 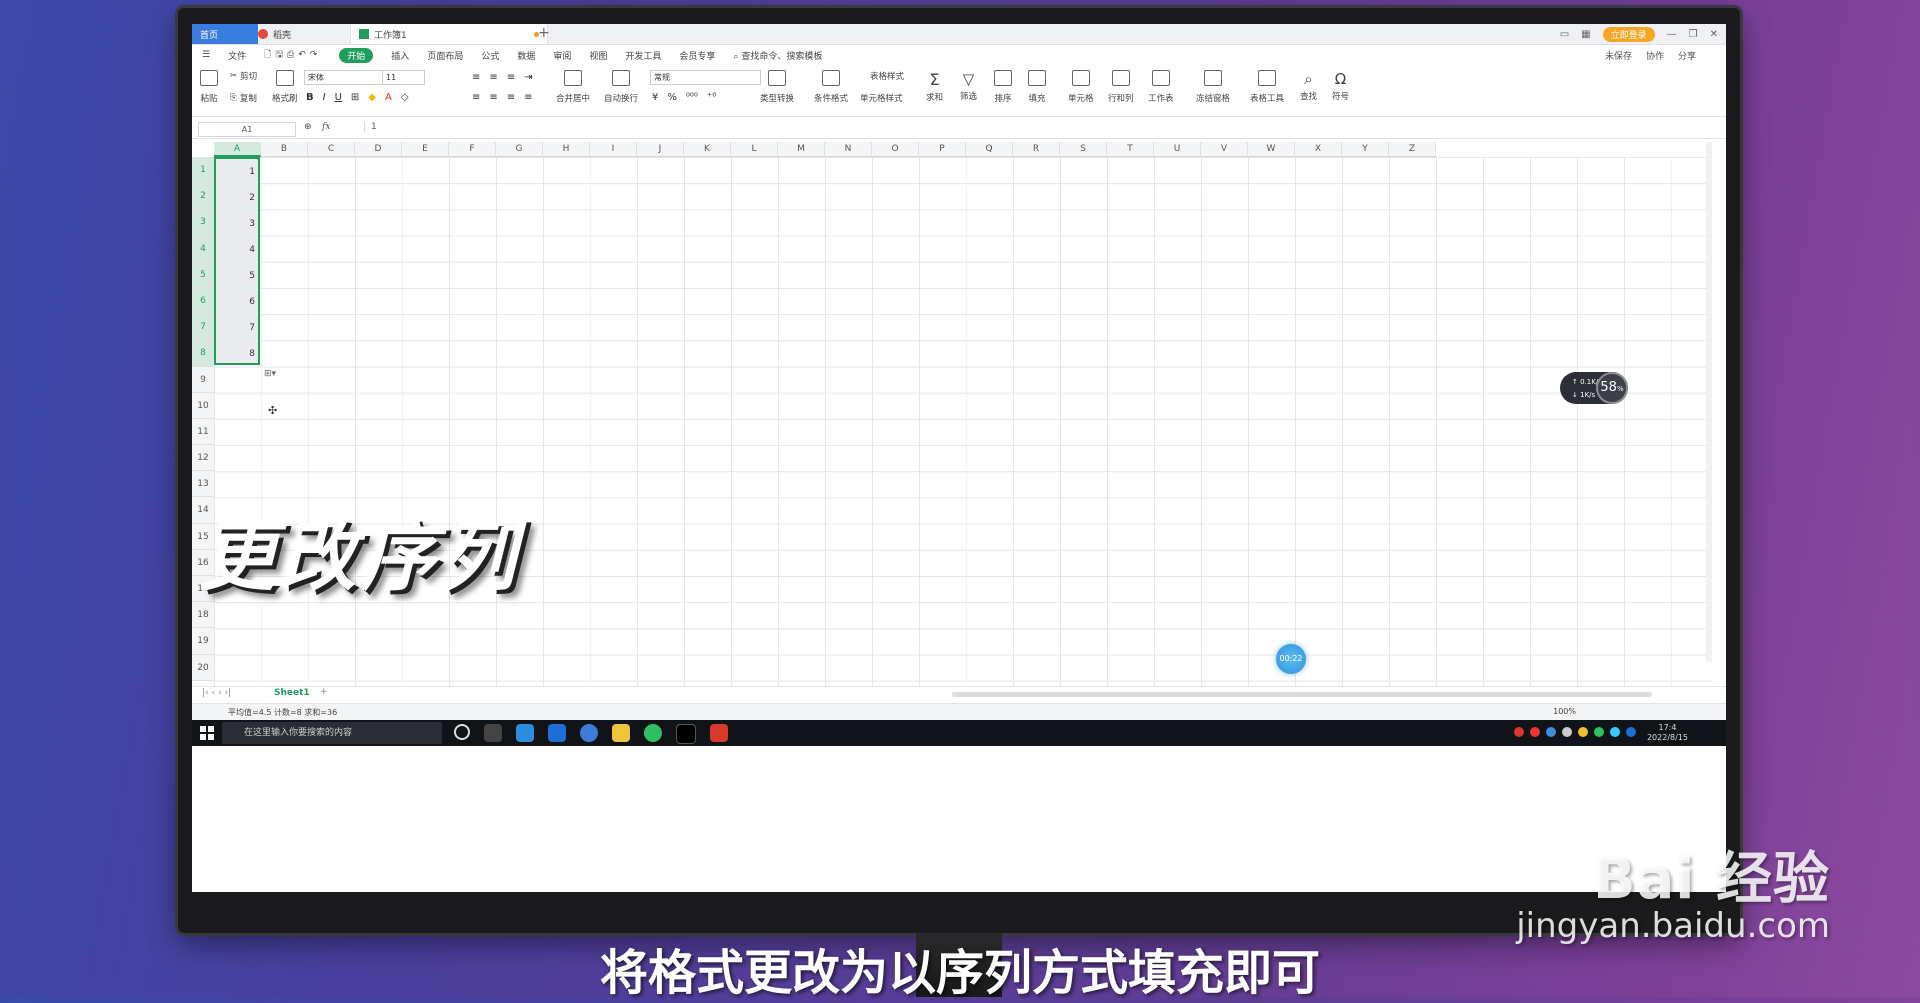 What do you see at coordinates (573, 87) in the screenshot?
I see `merge-center-button: 合并居中` at bounding box center [573, 87].